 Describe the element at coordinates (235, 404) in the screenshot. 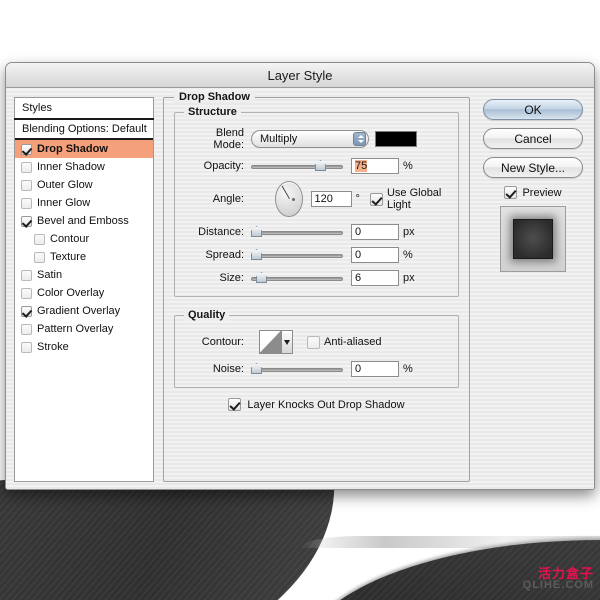

I see `checkbox-layer-knocks-out-drop-shadow` at that location.